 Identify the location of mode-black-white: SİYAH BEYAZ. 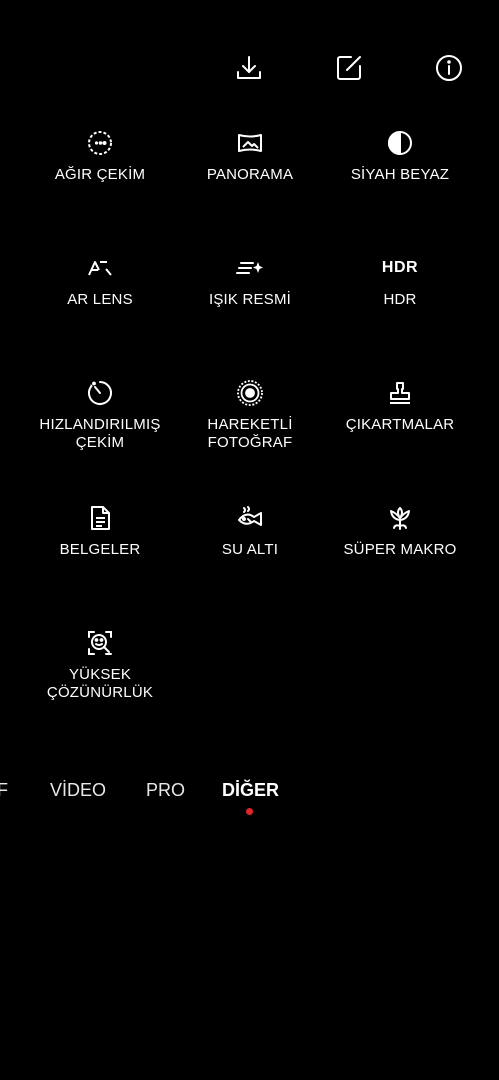
(400, 156).